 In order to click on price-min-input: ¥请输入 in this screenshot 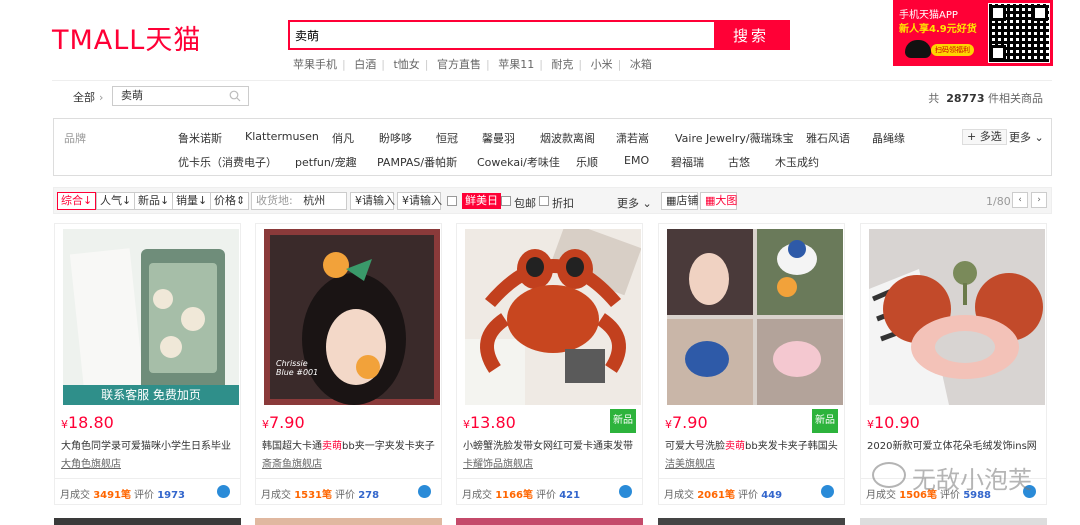, I will do `click(372, 201)`.